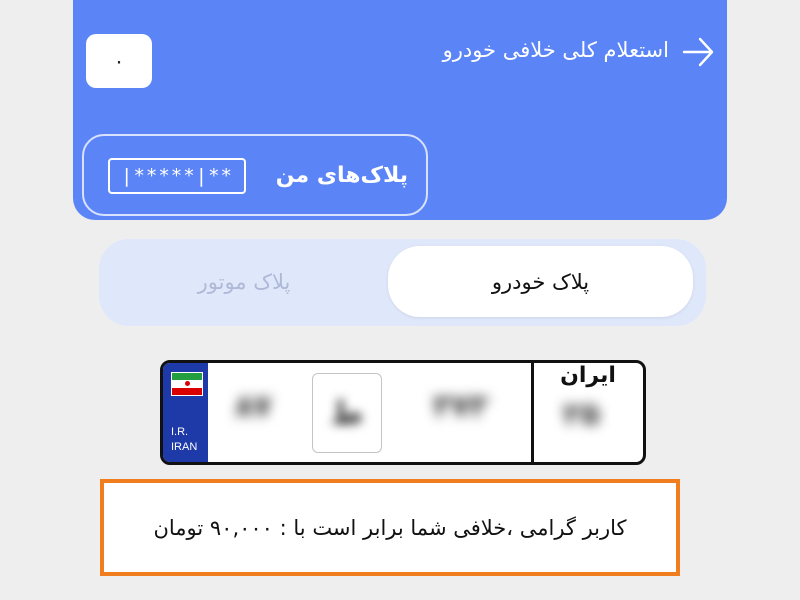 The width and height of the screenshot is (800, 600). I want to click on plate-letter: ط, so click(347, 413).